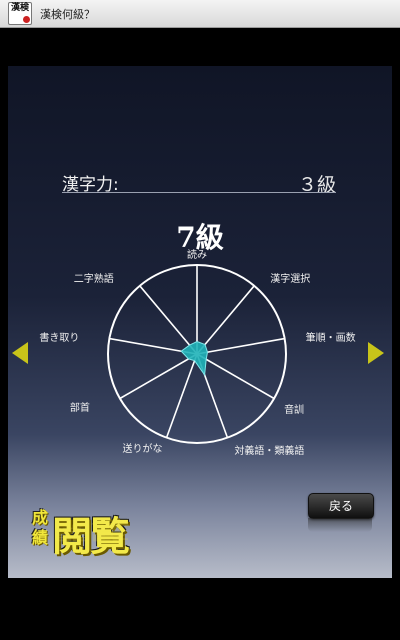 Image resolution: width=400 pixels, height=640 pixels. What do you see at coordinates (20, 13) in the screenshot?
I see `app-icon: 漢検` at bounding box center [20, 13].